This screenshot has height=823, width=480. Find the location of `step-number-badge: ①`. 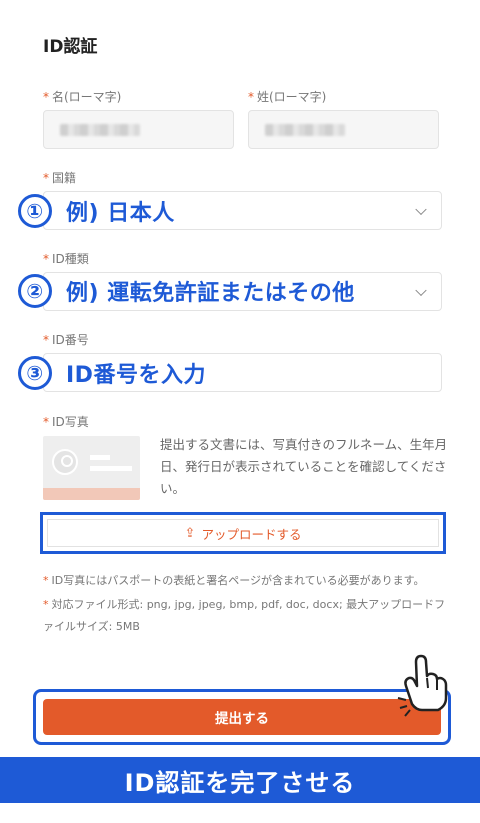

step-number-badge: ① is located at coordinates (35, 211).